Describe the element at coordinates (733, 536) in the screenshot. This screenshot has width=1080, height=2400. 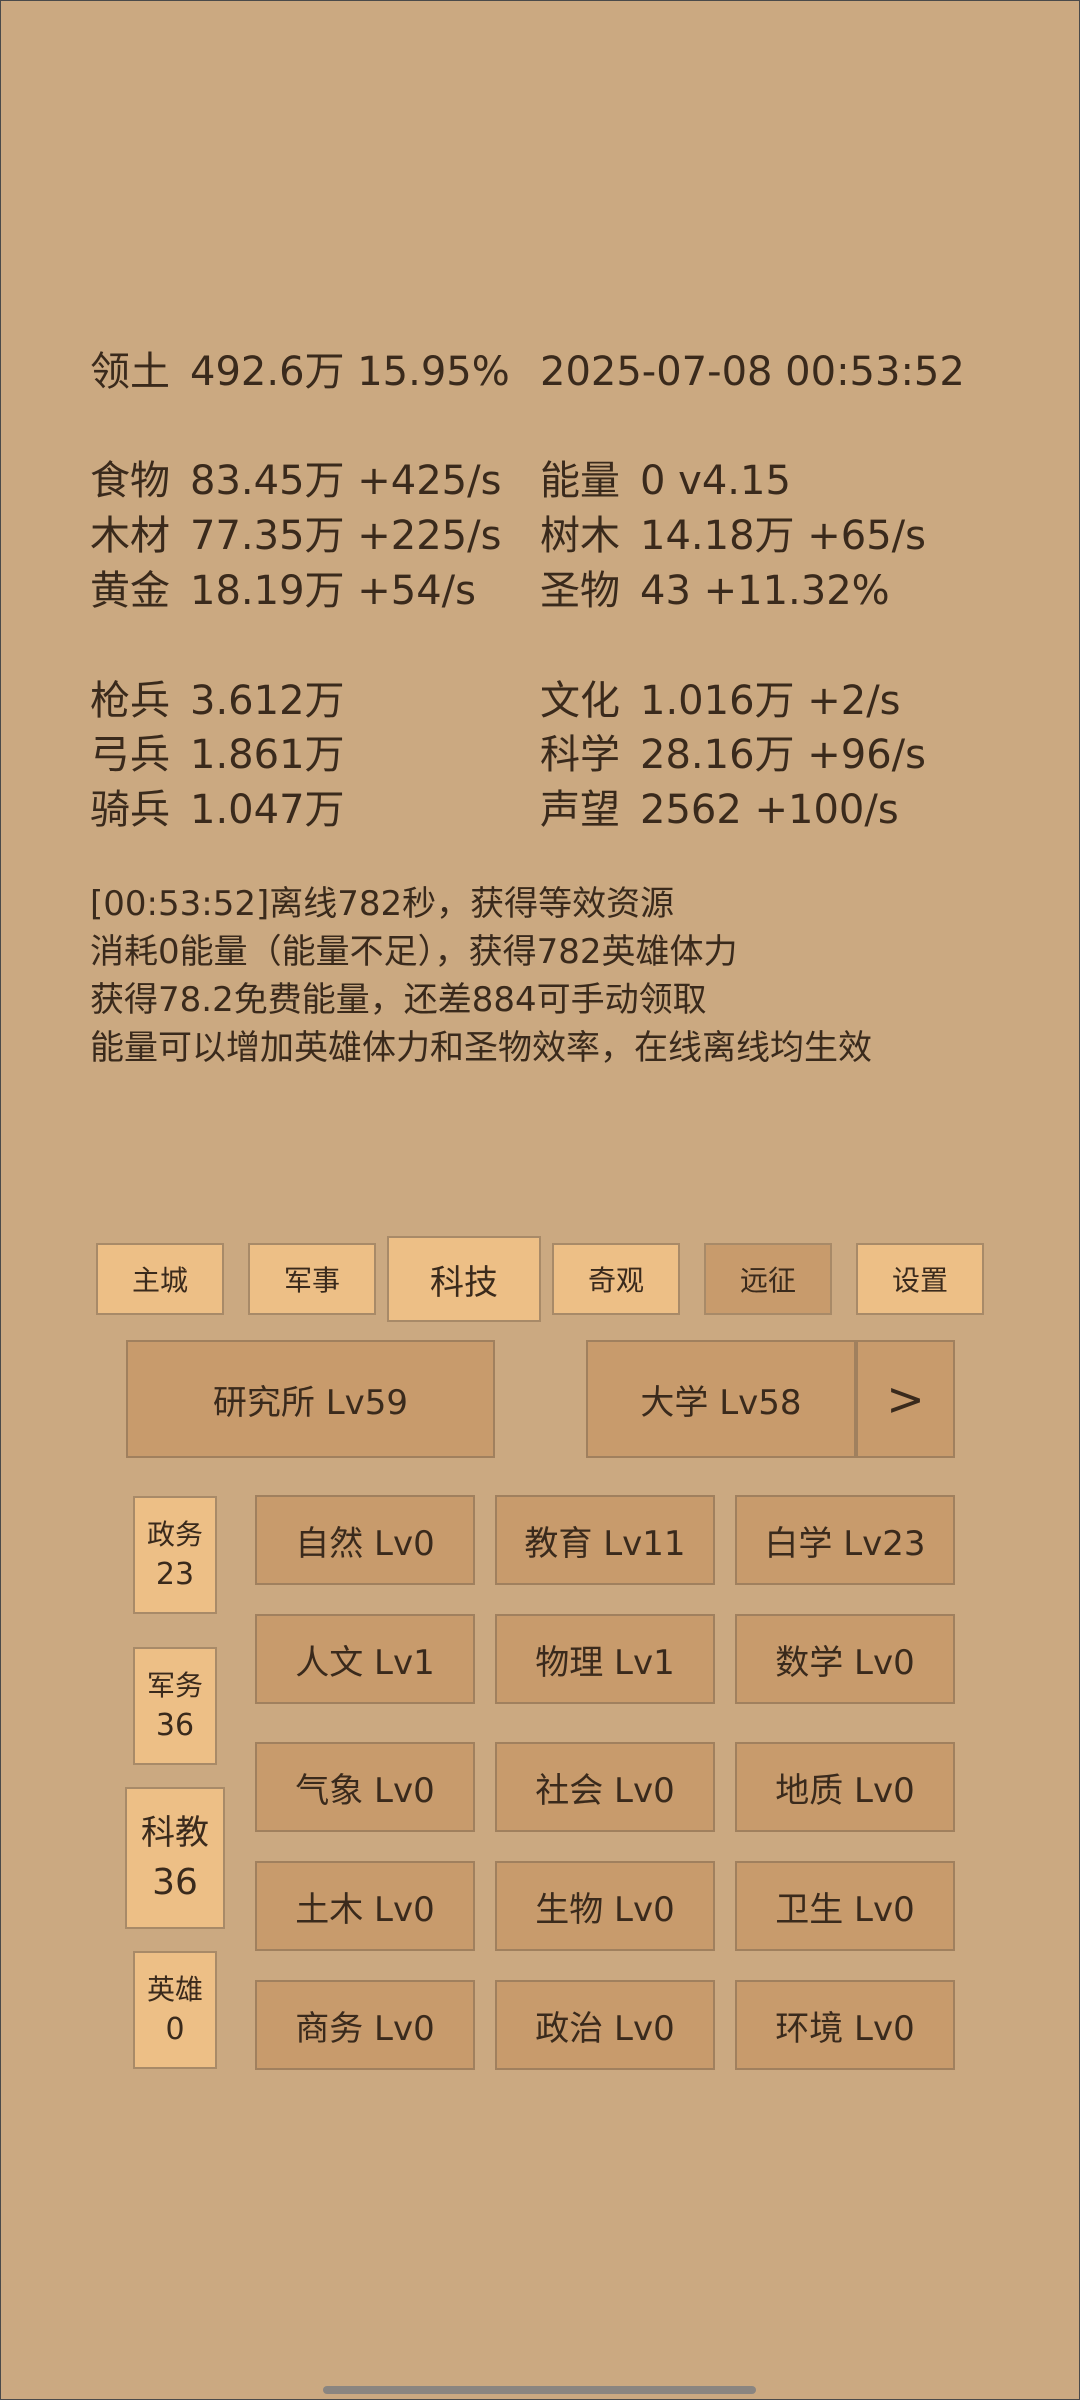
I see `resource-trees: 树木 14.18万 +65/s` at that location.